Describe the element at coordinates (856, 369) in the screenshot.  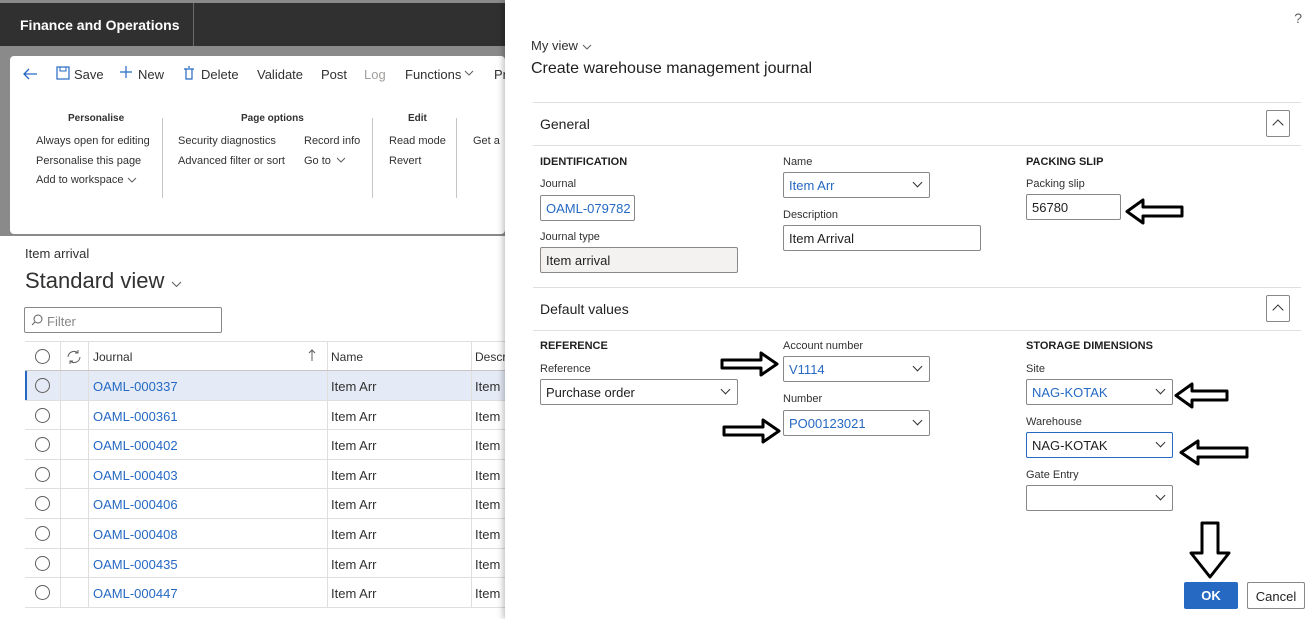
I see `account-number-dropdown: V1114` at that location.